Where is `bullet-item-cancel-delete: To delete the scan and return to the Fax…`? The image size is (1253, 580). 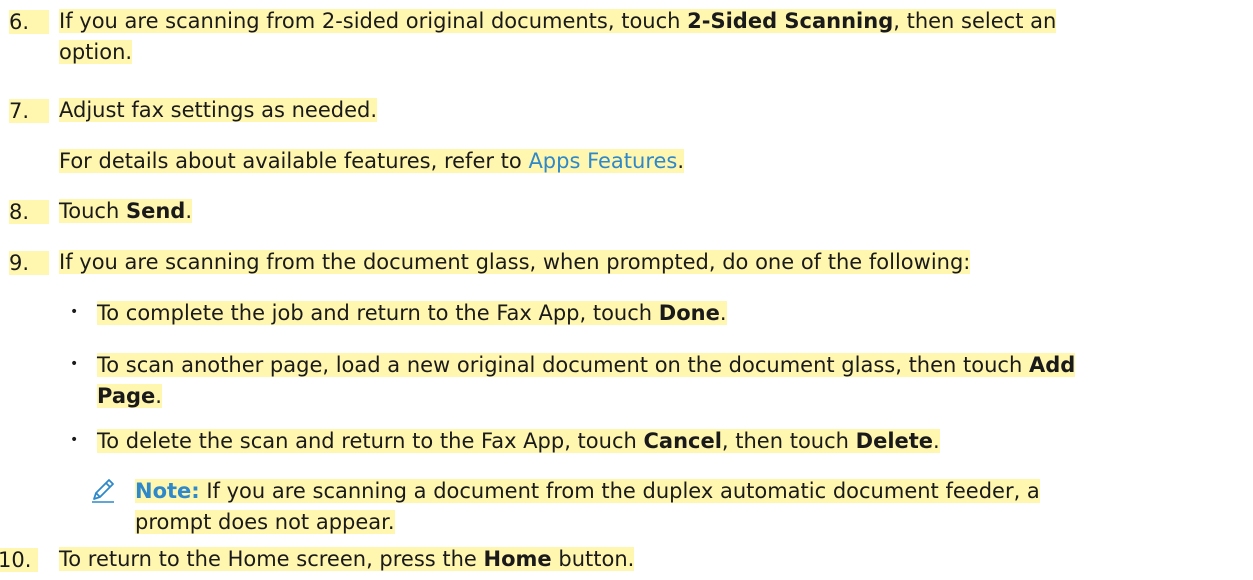 bullet-item-cancel-delete: To delete the scan and return to the Fax… is located at coordinates (518, 441).